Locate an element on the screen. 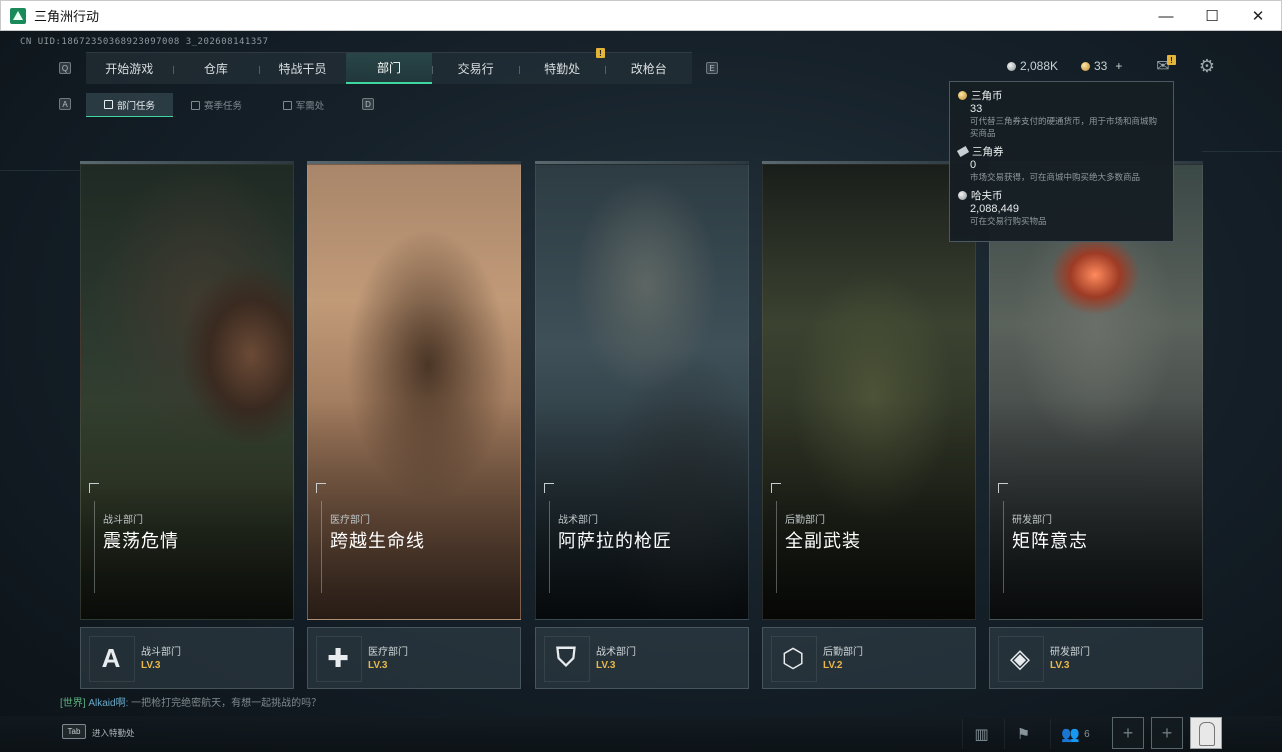 The width and height of the screenshot is (1282, 752). triangle-coin-currency: 33 + is located at coordinates (1101, 66).